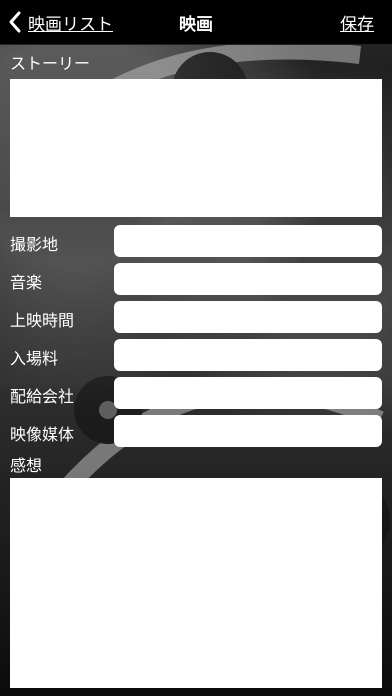  Describe the element at coordinates (42, 434) in the screenshot. I see `field-label-media: 映像媒体` at that location.